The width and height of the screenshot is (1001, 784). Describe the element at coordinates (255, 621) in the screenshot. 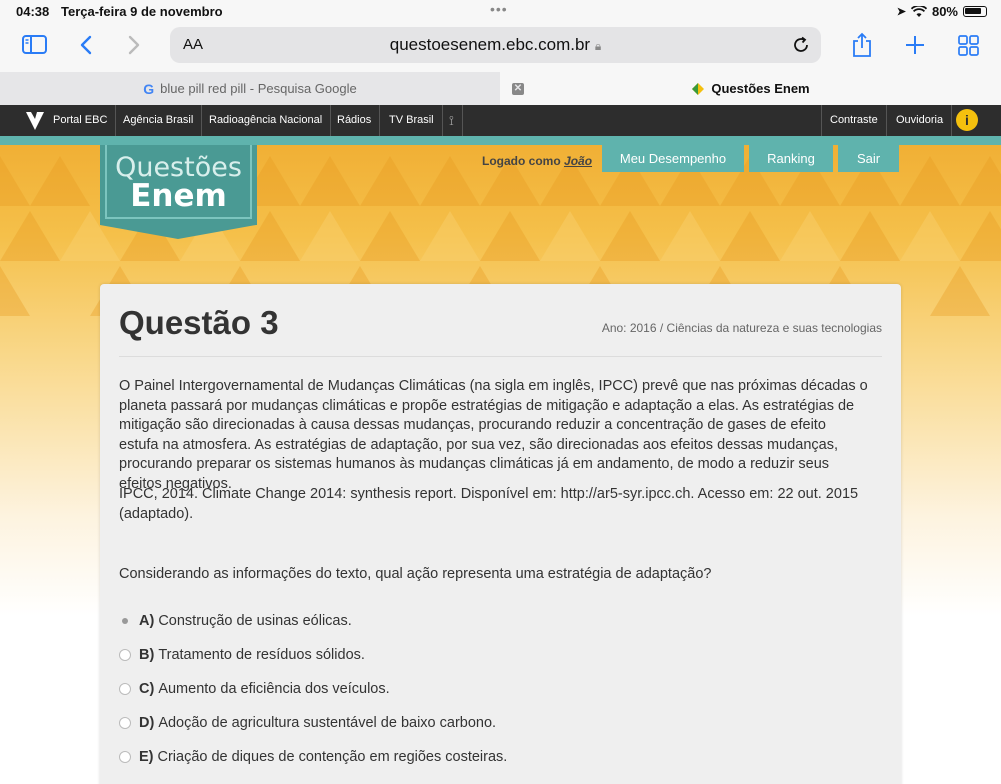

I see `option-text: Construção de usinas eólicas.` at that location.